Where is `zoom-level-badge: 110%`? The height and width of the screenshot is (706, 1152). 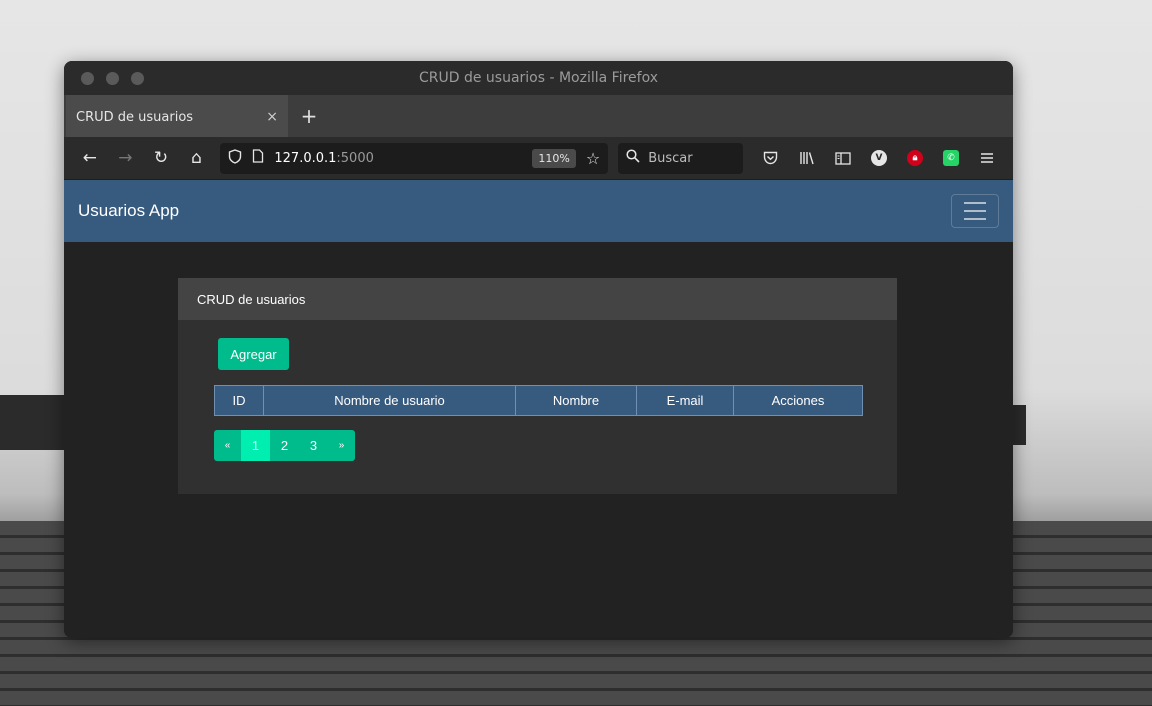 zoom-level-badge: 110% is located at coordinates (554, 158).